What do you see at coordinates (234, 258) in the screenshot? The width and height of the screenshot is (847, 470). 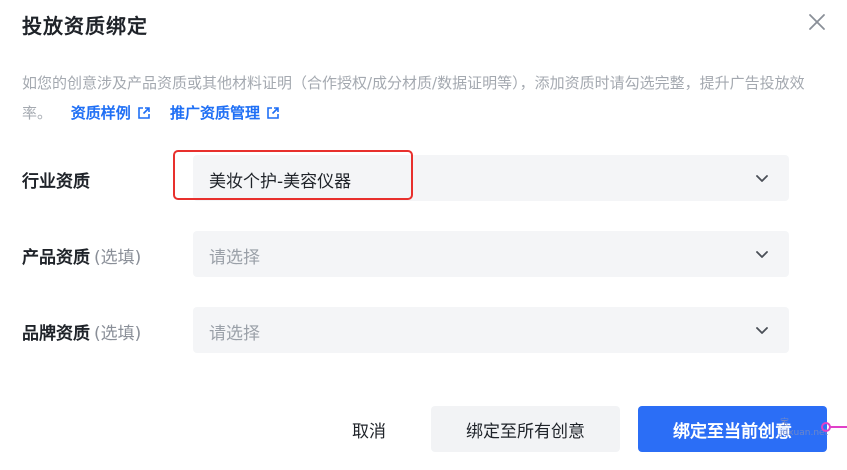 I see `product-qualification-placeholder: 请选择` at bounding box center [234, 258].